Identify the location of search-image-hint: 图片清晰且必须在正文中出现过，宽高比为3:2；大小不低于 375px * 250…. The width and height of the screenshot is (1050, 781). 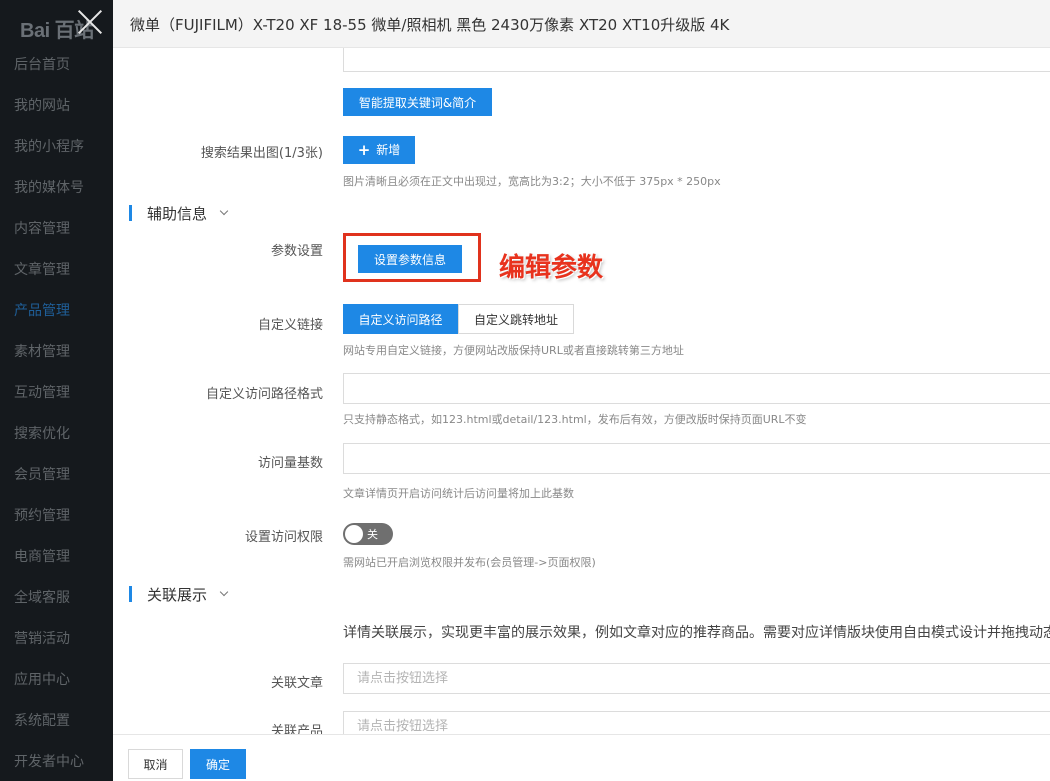
(532, 181).